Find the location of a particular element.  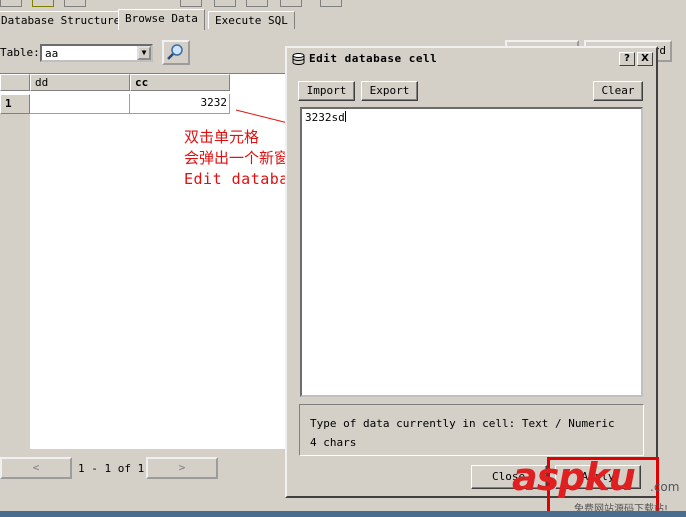

cell-editor-text: 3232sd is located at coordinates (325, 117).